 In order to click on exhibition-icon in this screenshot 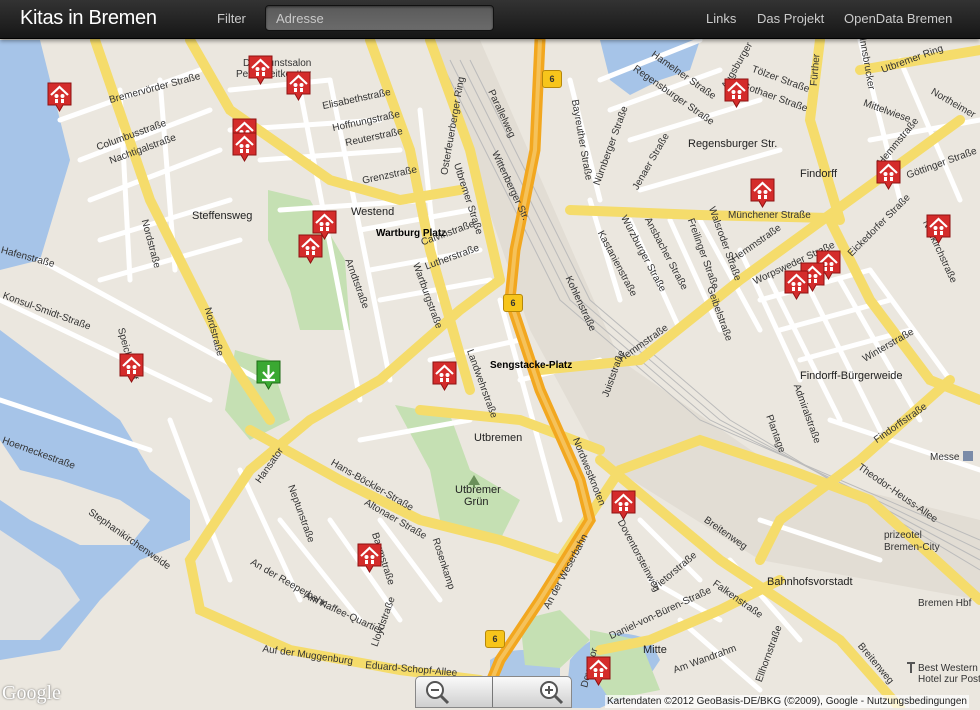, I will do `click(968, 456)`.